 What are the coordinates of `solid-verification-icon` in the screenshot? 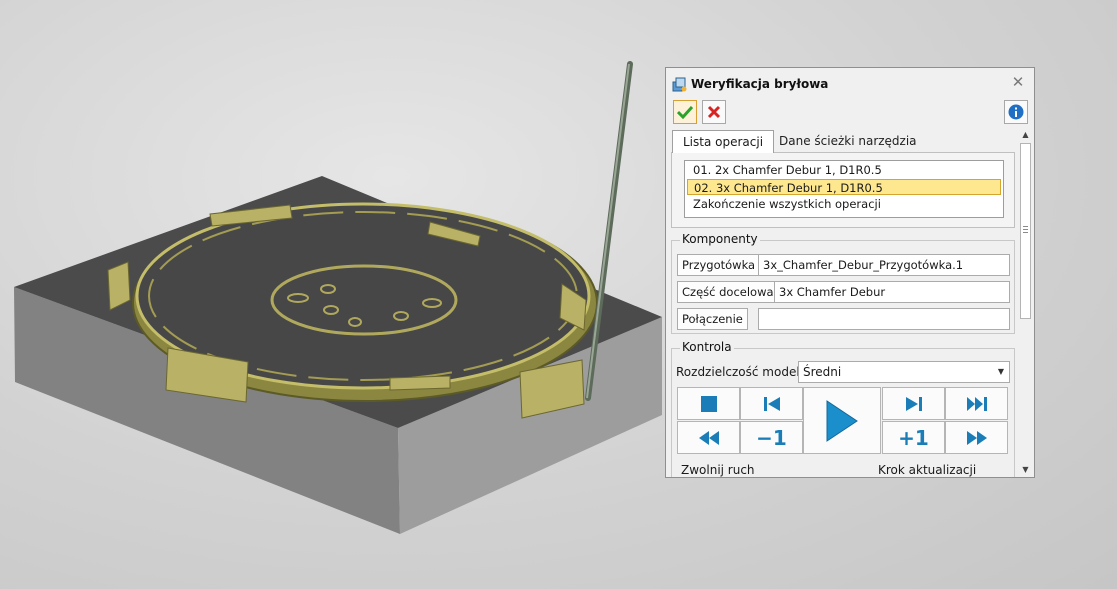 It's located at (679, 84).